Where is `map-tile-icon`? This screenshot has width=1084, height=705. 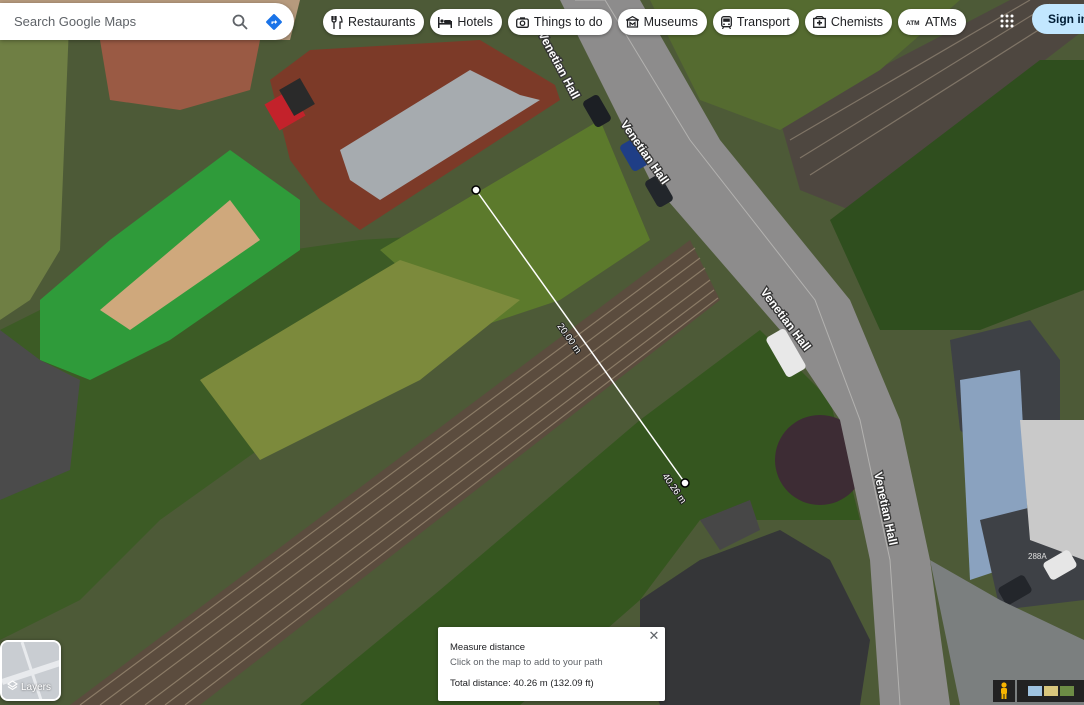 map-tile-icon is located at coordinates (1034, 691).